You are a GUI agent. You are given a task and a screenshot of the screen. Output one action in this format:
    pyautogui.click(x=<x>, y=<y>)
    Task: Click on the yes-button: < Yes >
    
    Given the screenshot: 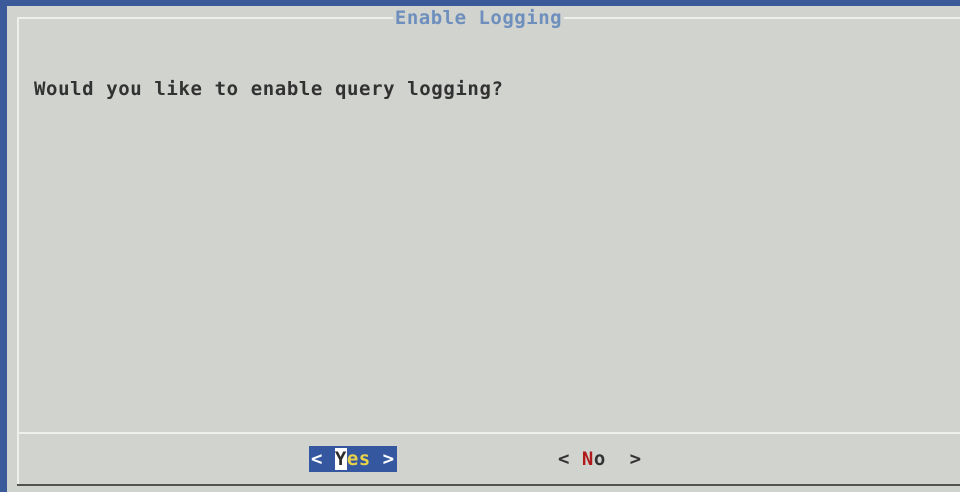 What is the action you would take?
    pyautogui.click(x=353, y=459)
    